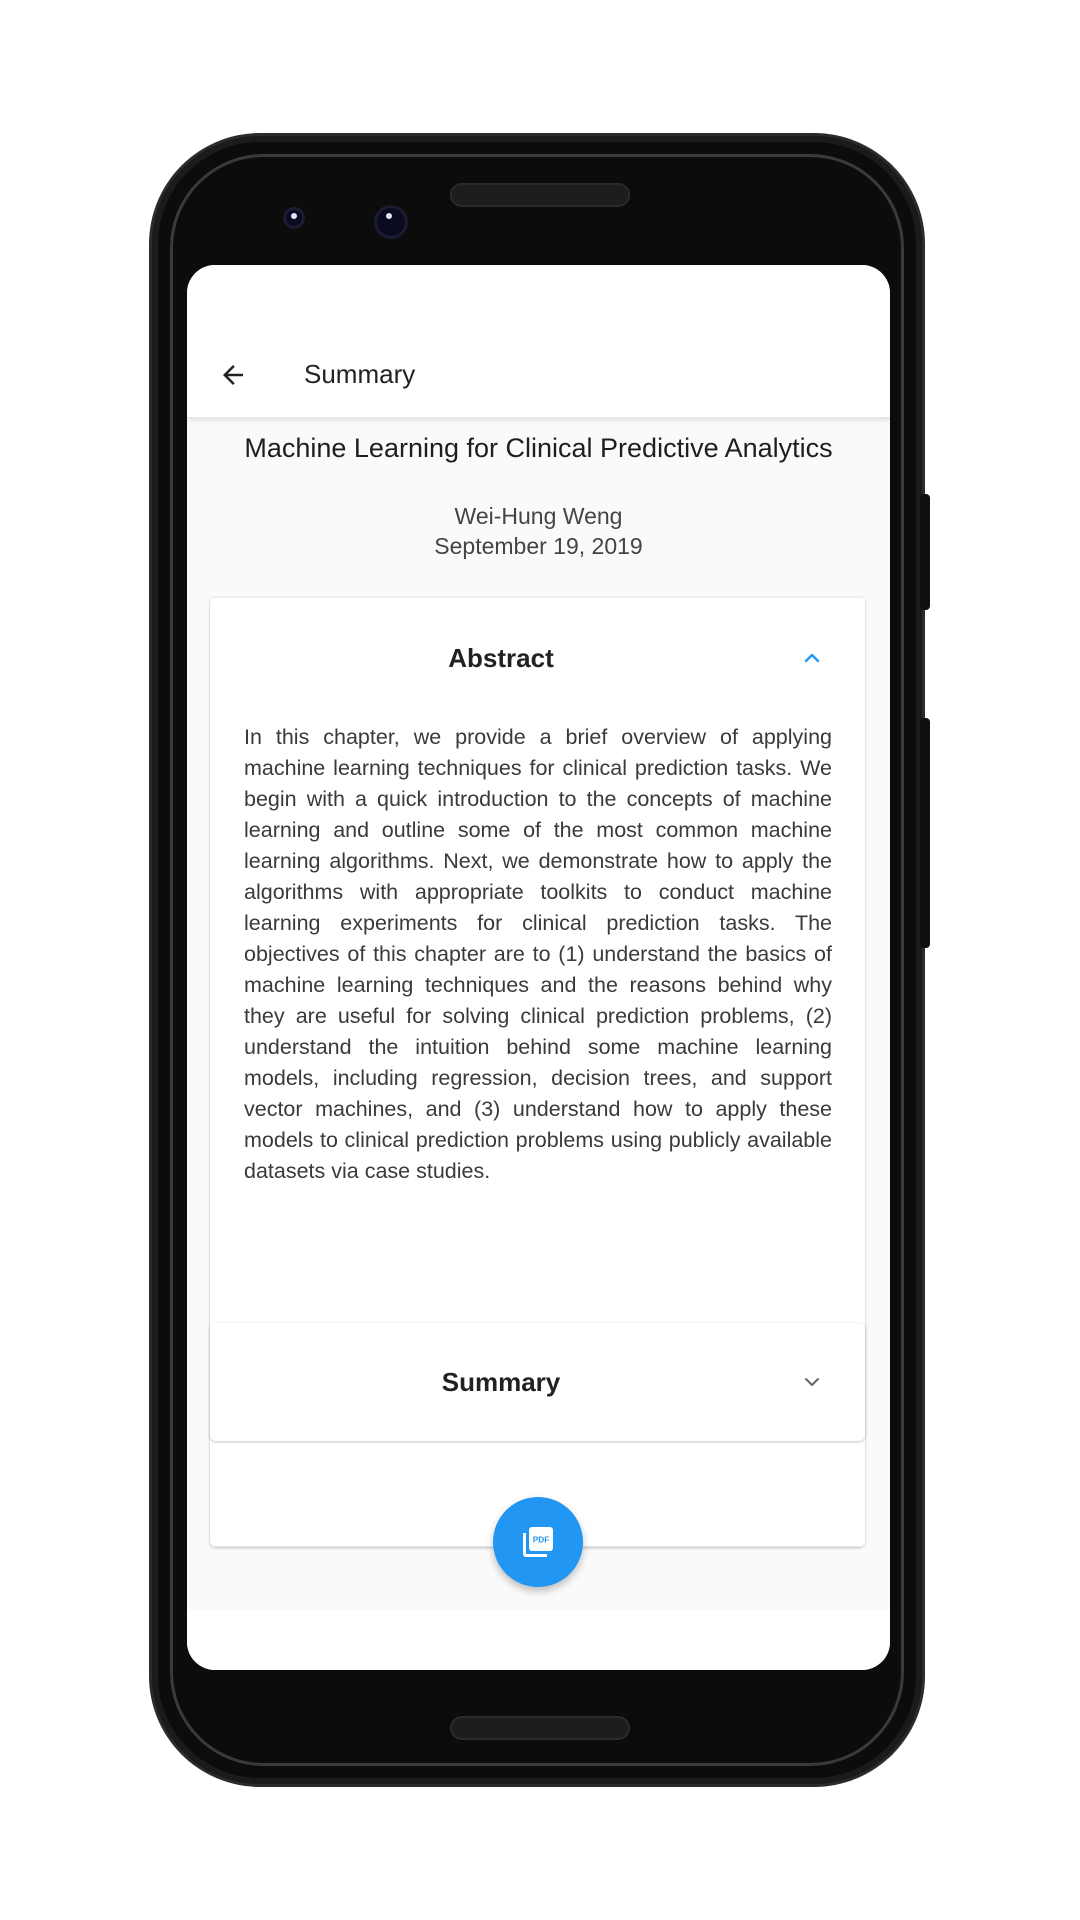 This screenshot has height=1920, width=1080. What do you see at coordinates (360, 374) in the screenshot?
I see `page-title: Summary` at bounding box center [360, 374].